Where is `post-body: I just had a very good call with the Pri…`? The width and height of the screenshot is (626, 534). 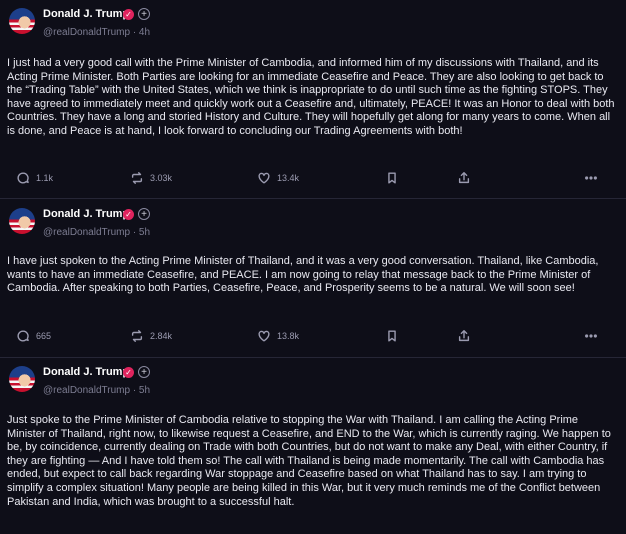 post-body: I just had a very good call with the Pri… is located at coordinates (311, 97).